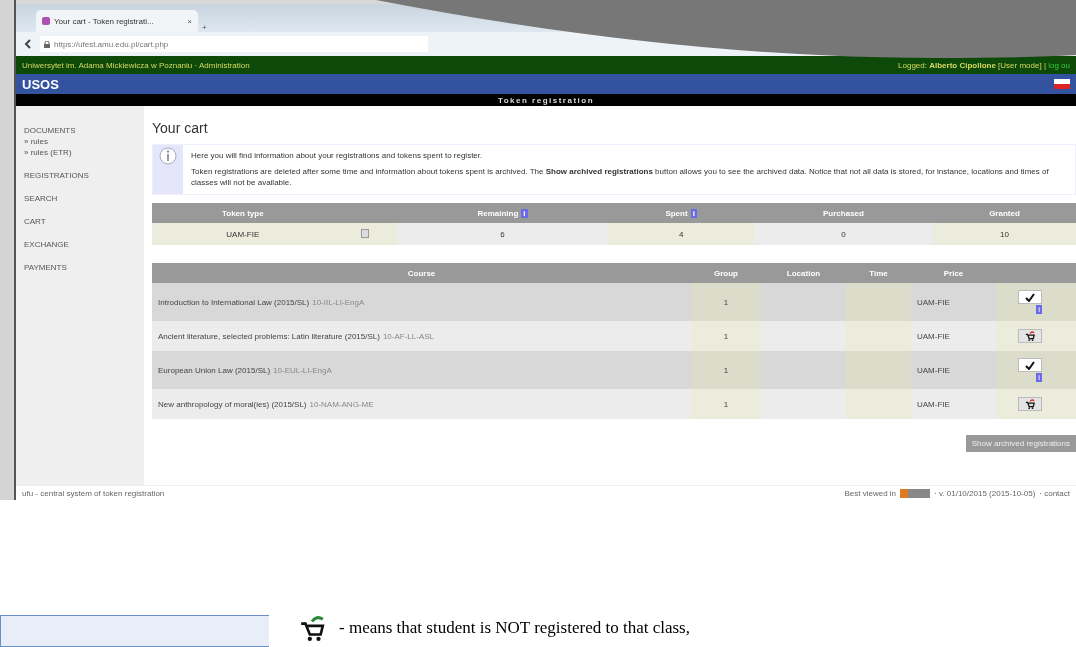 Image resolution: width=1076 pixels, height=647 pixels. What do you see at coordinates (93, 493) in the screenshot?
I see `footer-text: ufu - central system of token registration` at bounding box center [93, 493].